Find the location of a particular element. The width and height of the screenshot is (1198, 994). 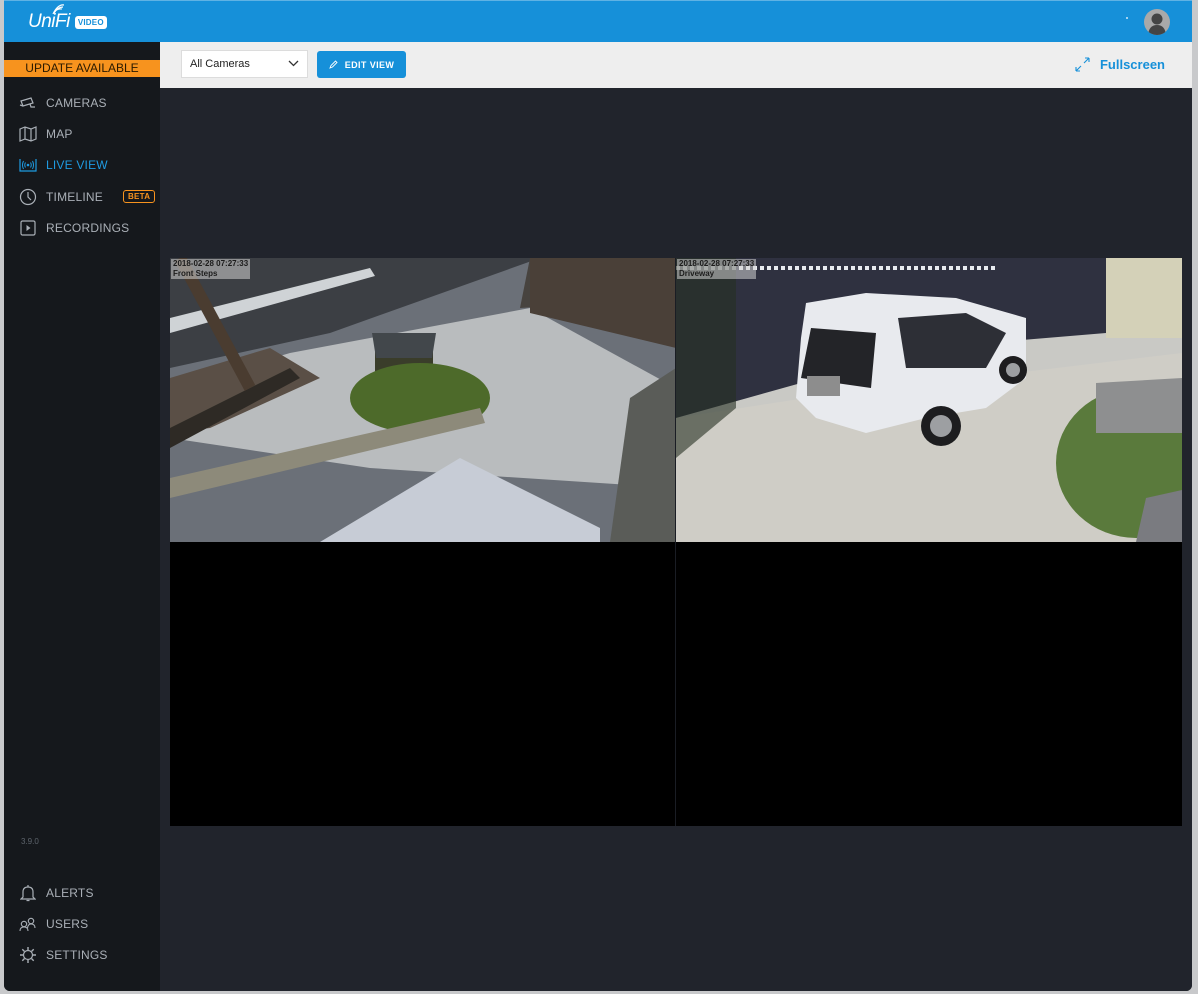

sidebar-item-settings: SETTINGS is located at coordinates (82, 955).